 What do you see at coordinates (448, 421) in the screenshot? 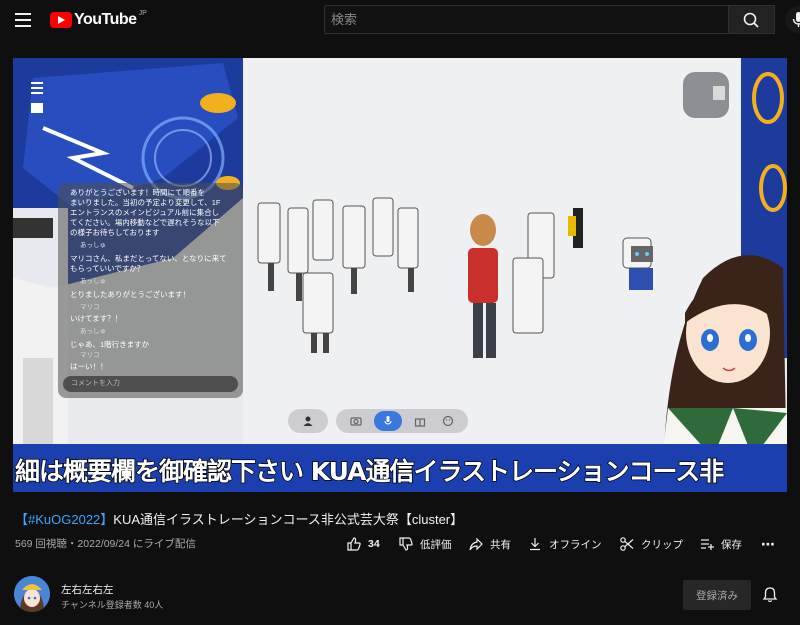
I see `emoji-icon` at bounding box center [448, 421].